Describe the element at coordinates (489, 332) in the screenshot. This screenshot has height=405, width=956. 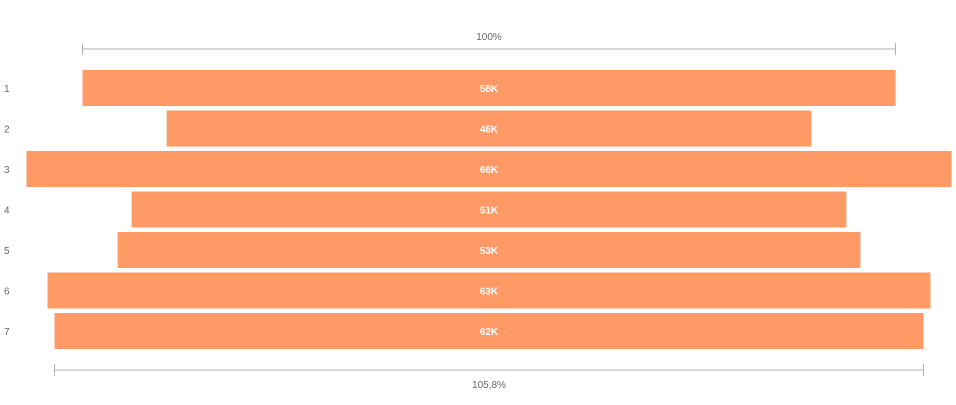
I see `bar-value-label-7: 62K` at that location.